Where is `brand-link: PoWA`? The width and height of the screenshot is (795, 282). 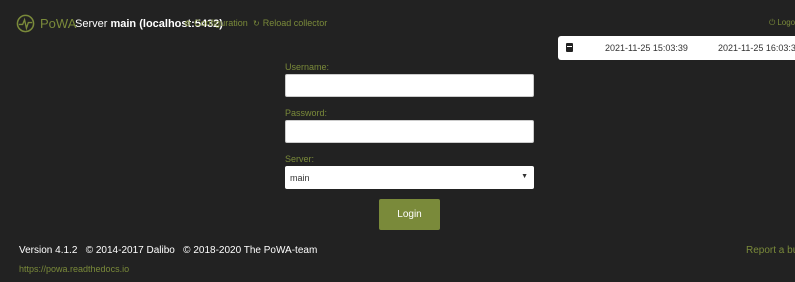
brand-link: PoWA is located at coordinates (46, 23).